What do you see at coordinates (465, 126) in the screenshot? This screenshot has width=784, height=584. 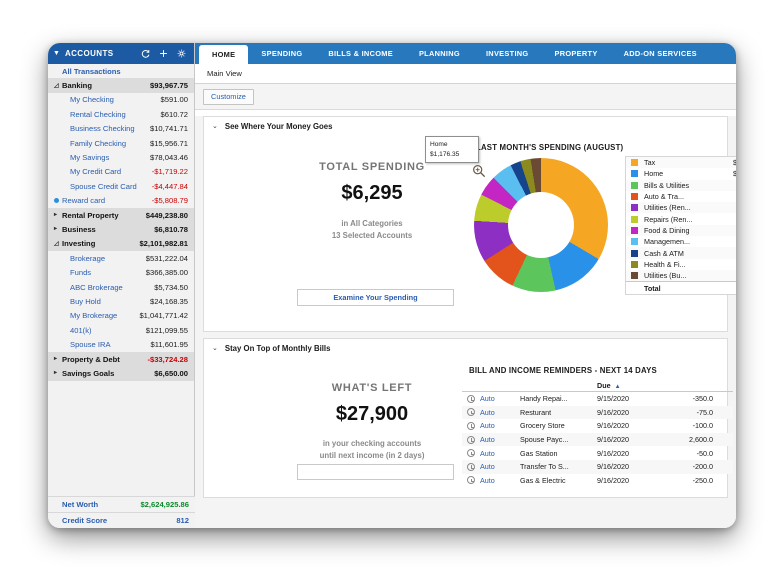 I see `spending-panel-header: ⌄ See Where Your Money Goes` at bounding box center [465, 126].